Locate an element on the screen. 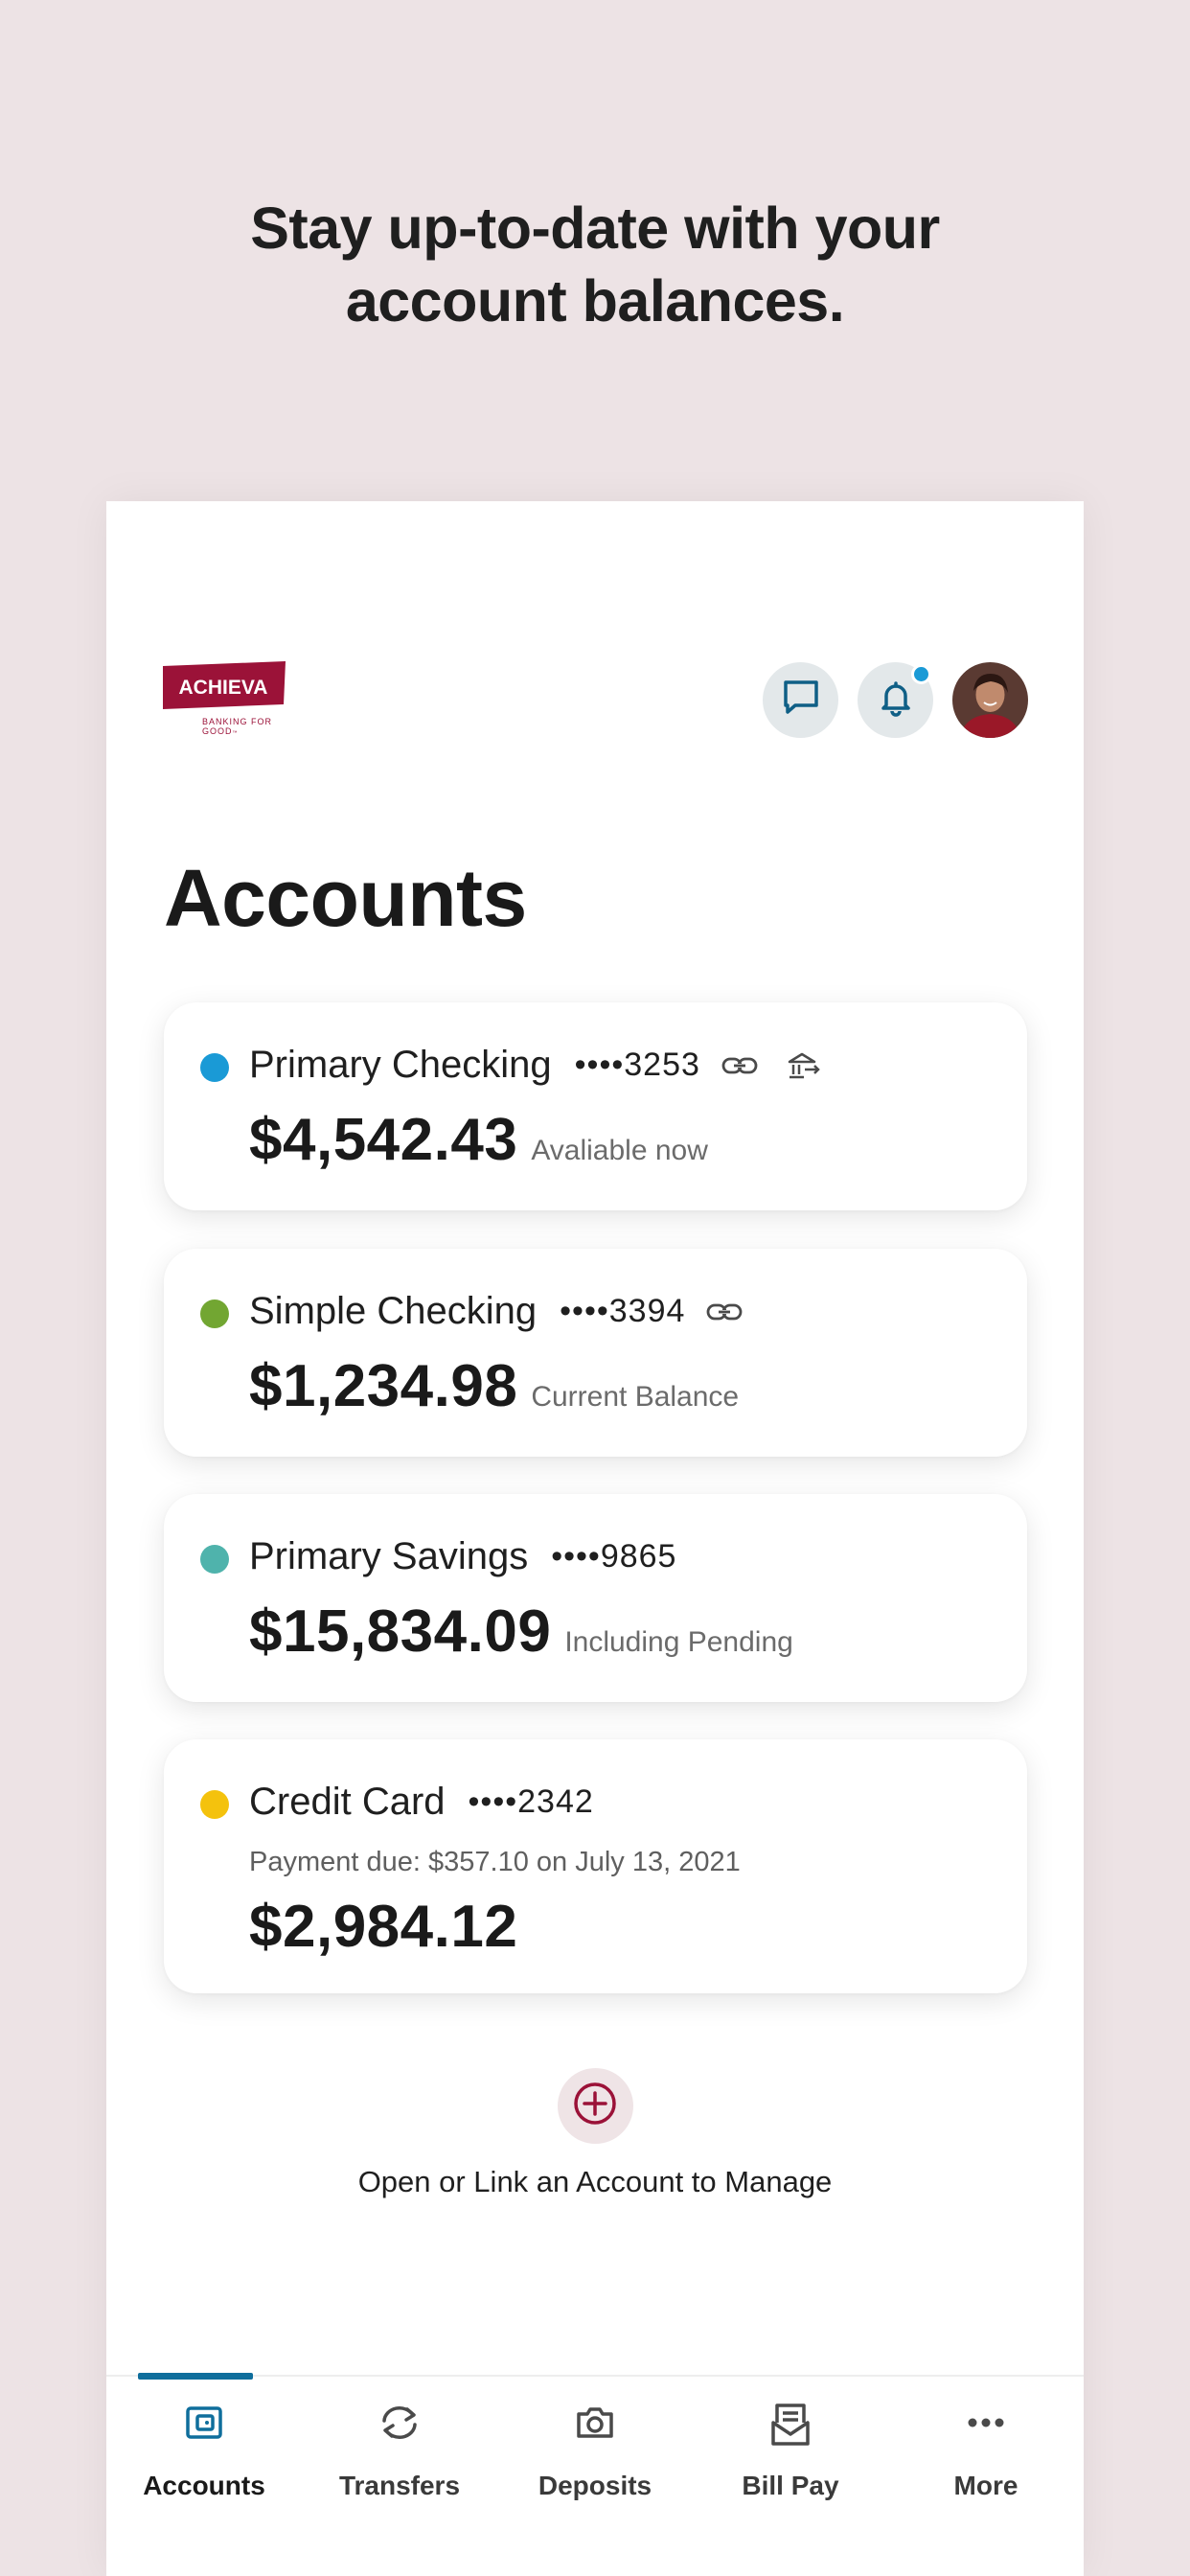 Image resolution: width=1190 pixels, height=2576 pixels. account-name: Primary Savings is located at coordinates (389, 1556).